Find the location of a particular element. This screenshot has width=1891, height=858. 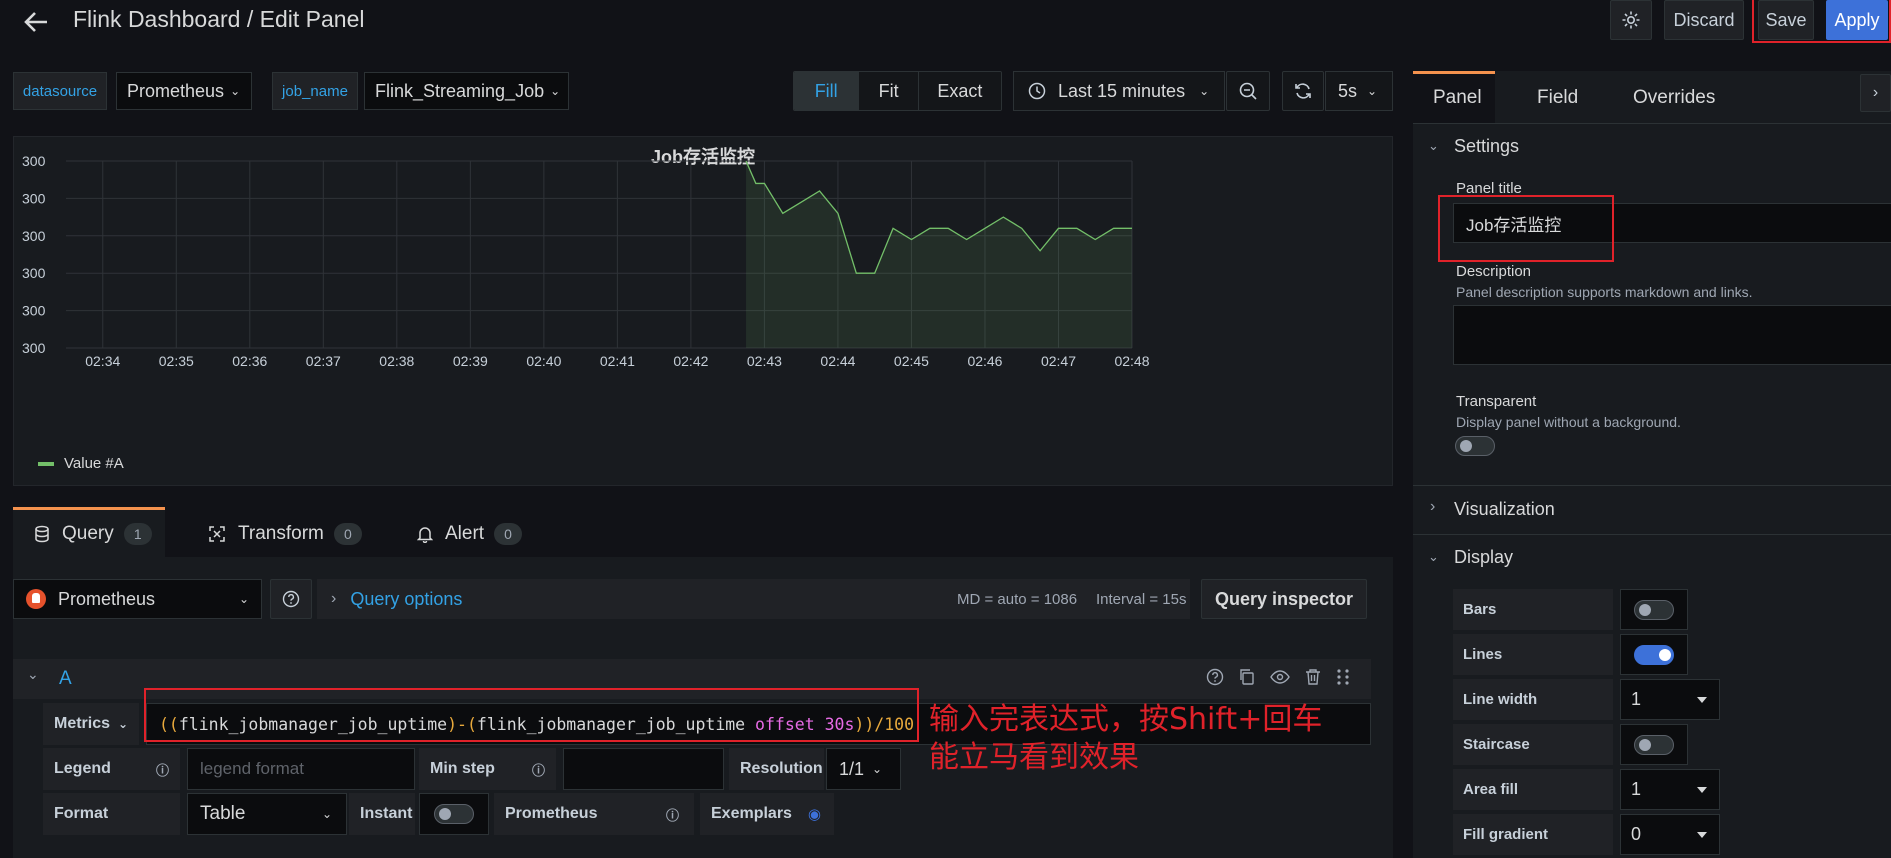

x-tick-label: 02:35 is located at coordinates (176, 361).